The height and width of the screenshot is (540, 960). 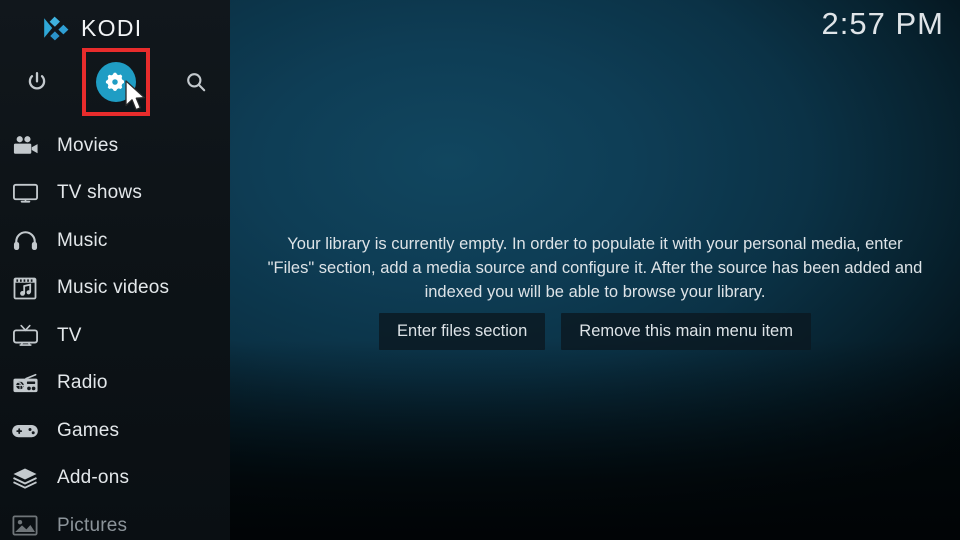 I want to click on remove-main-menu-item-button: Remove this main menu item, so click(x=686, y=331).